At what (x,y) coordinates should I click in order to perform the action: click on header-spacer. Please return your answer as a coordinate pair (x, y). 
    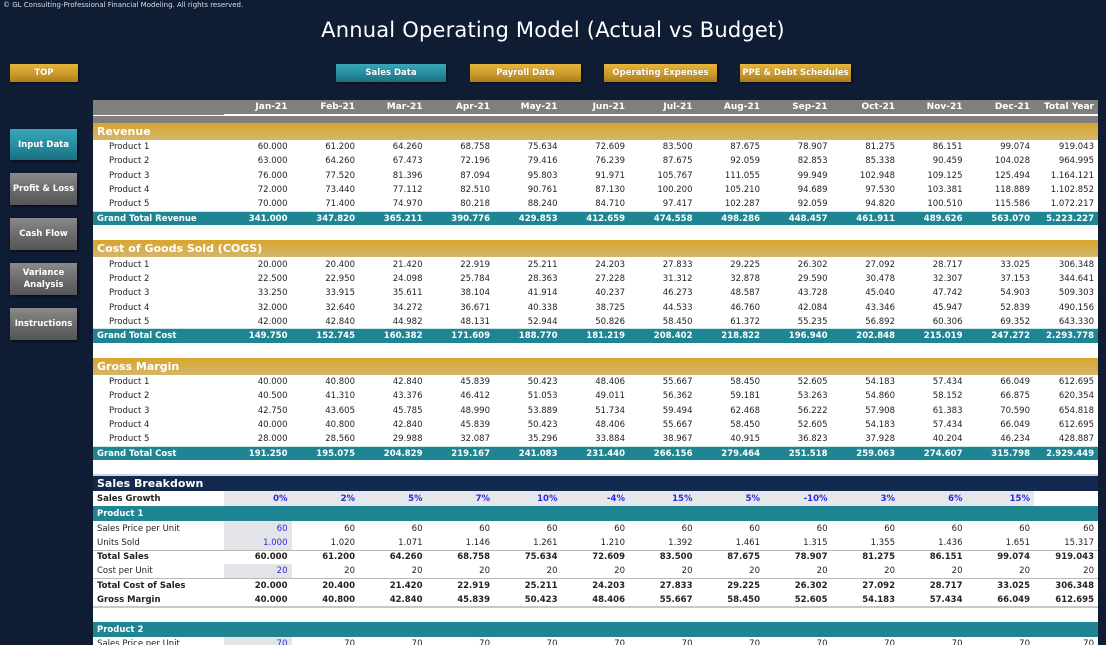
    Looking at the image, I should click on (595, 119).